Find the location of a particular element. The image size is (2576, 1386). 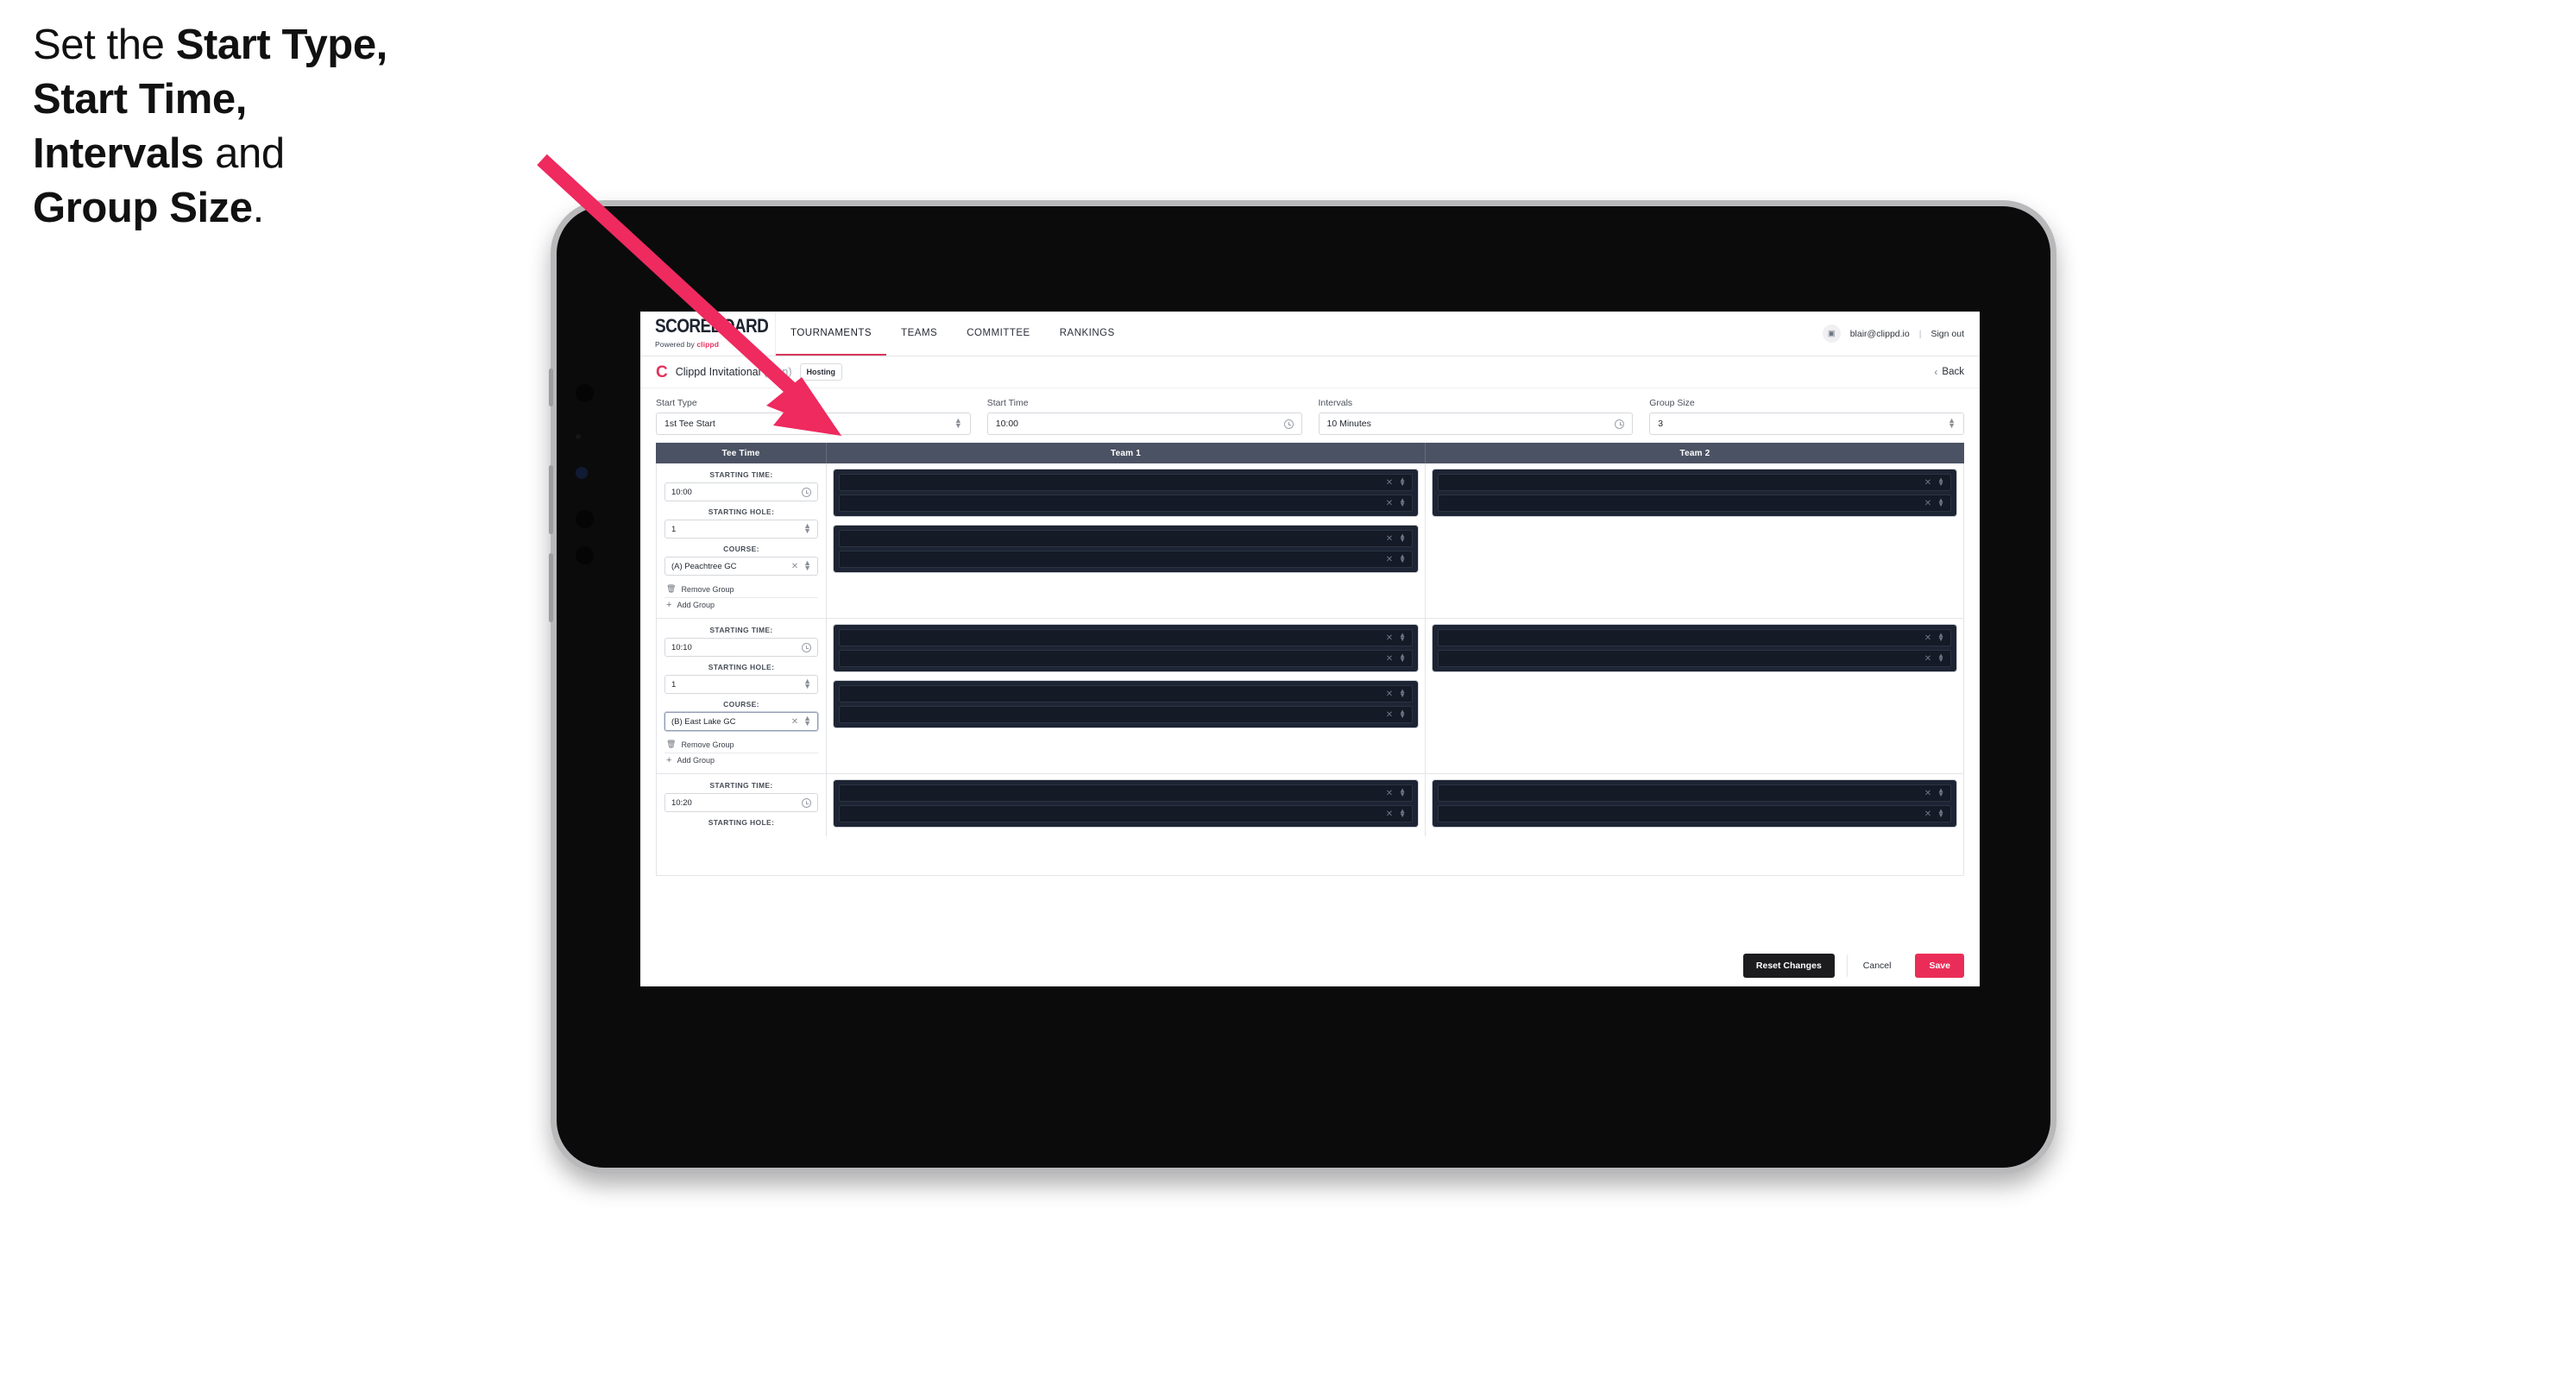

player-name-redacted is located at coordinates (1590, 503).